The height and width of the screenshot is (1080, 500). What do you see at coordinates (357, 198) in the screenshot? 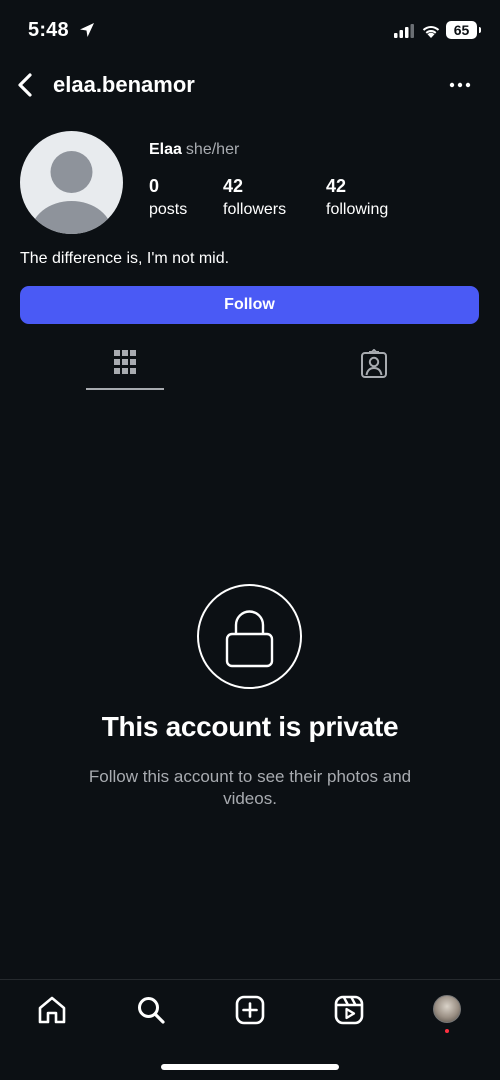
I see `following-stat: 42 following` at bounding box center [357, 198].